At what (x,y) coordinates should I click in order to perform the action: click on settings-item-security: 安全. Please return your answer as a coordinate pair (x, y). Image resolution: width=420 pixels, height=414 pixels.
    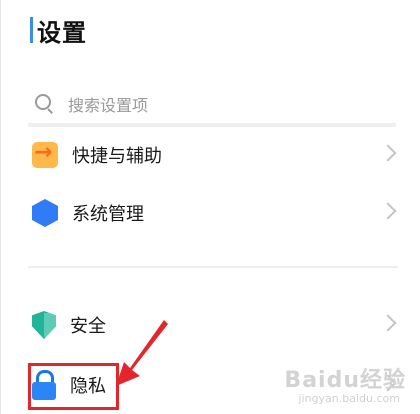
    Looking at the image, I should click on (212, 325).